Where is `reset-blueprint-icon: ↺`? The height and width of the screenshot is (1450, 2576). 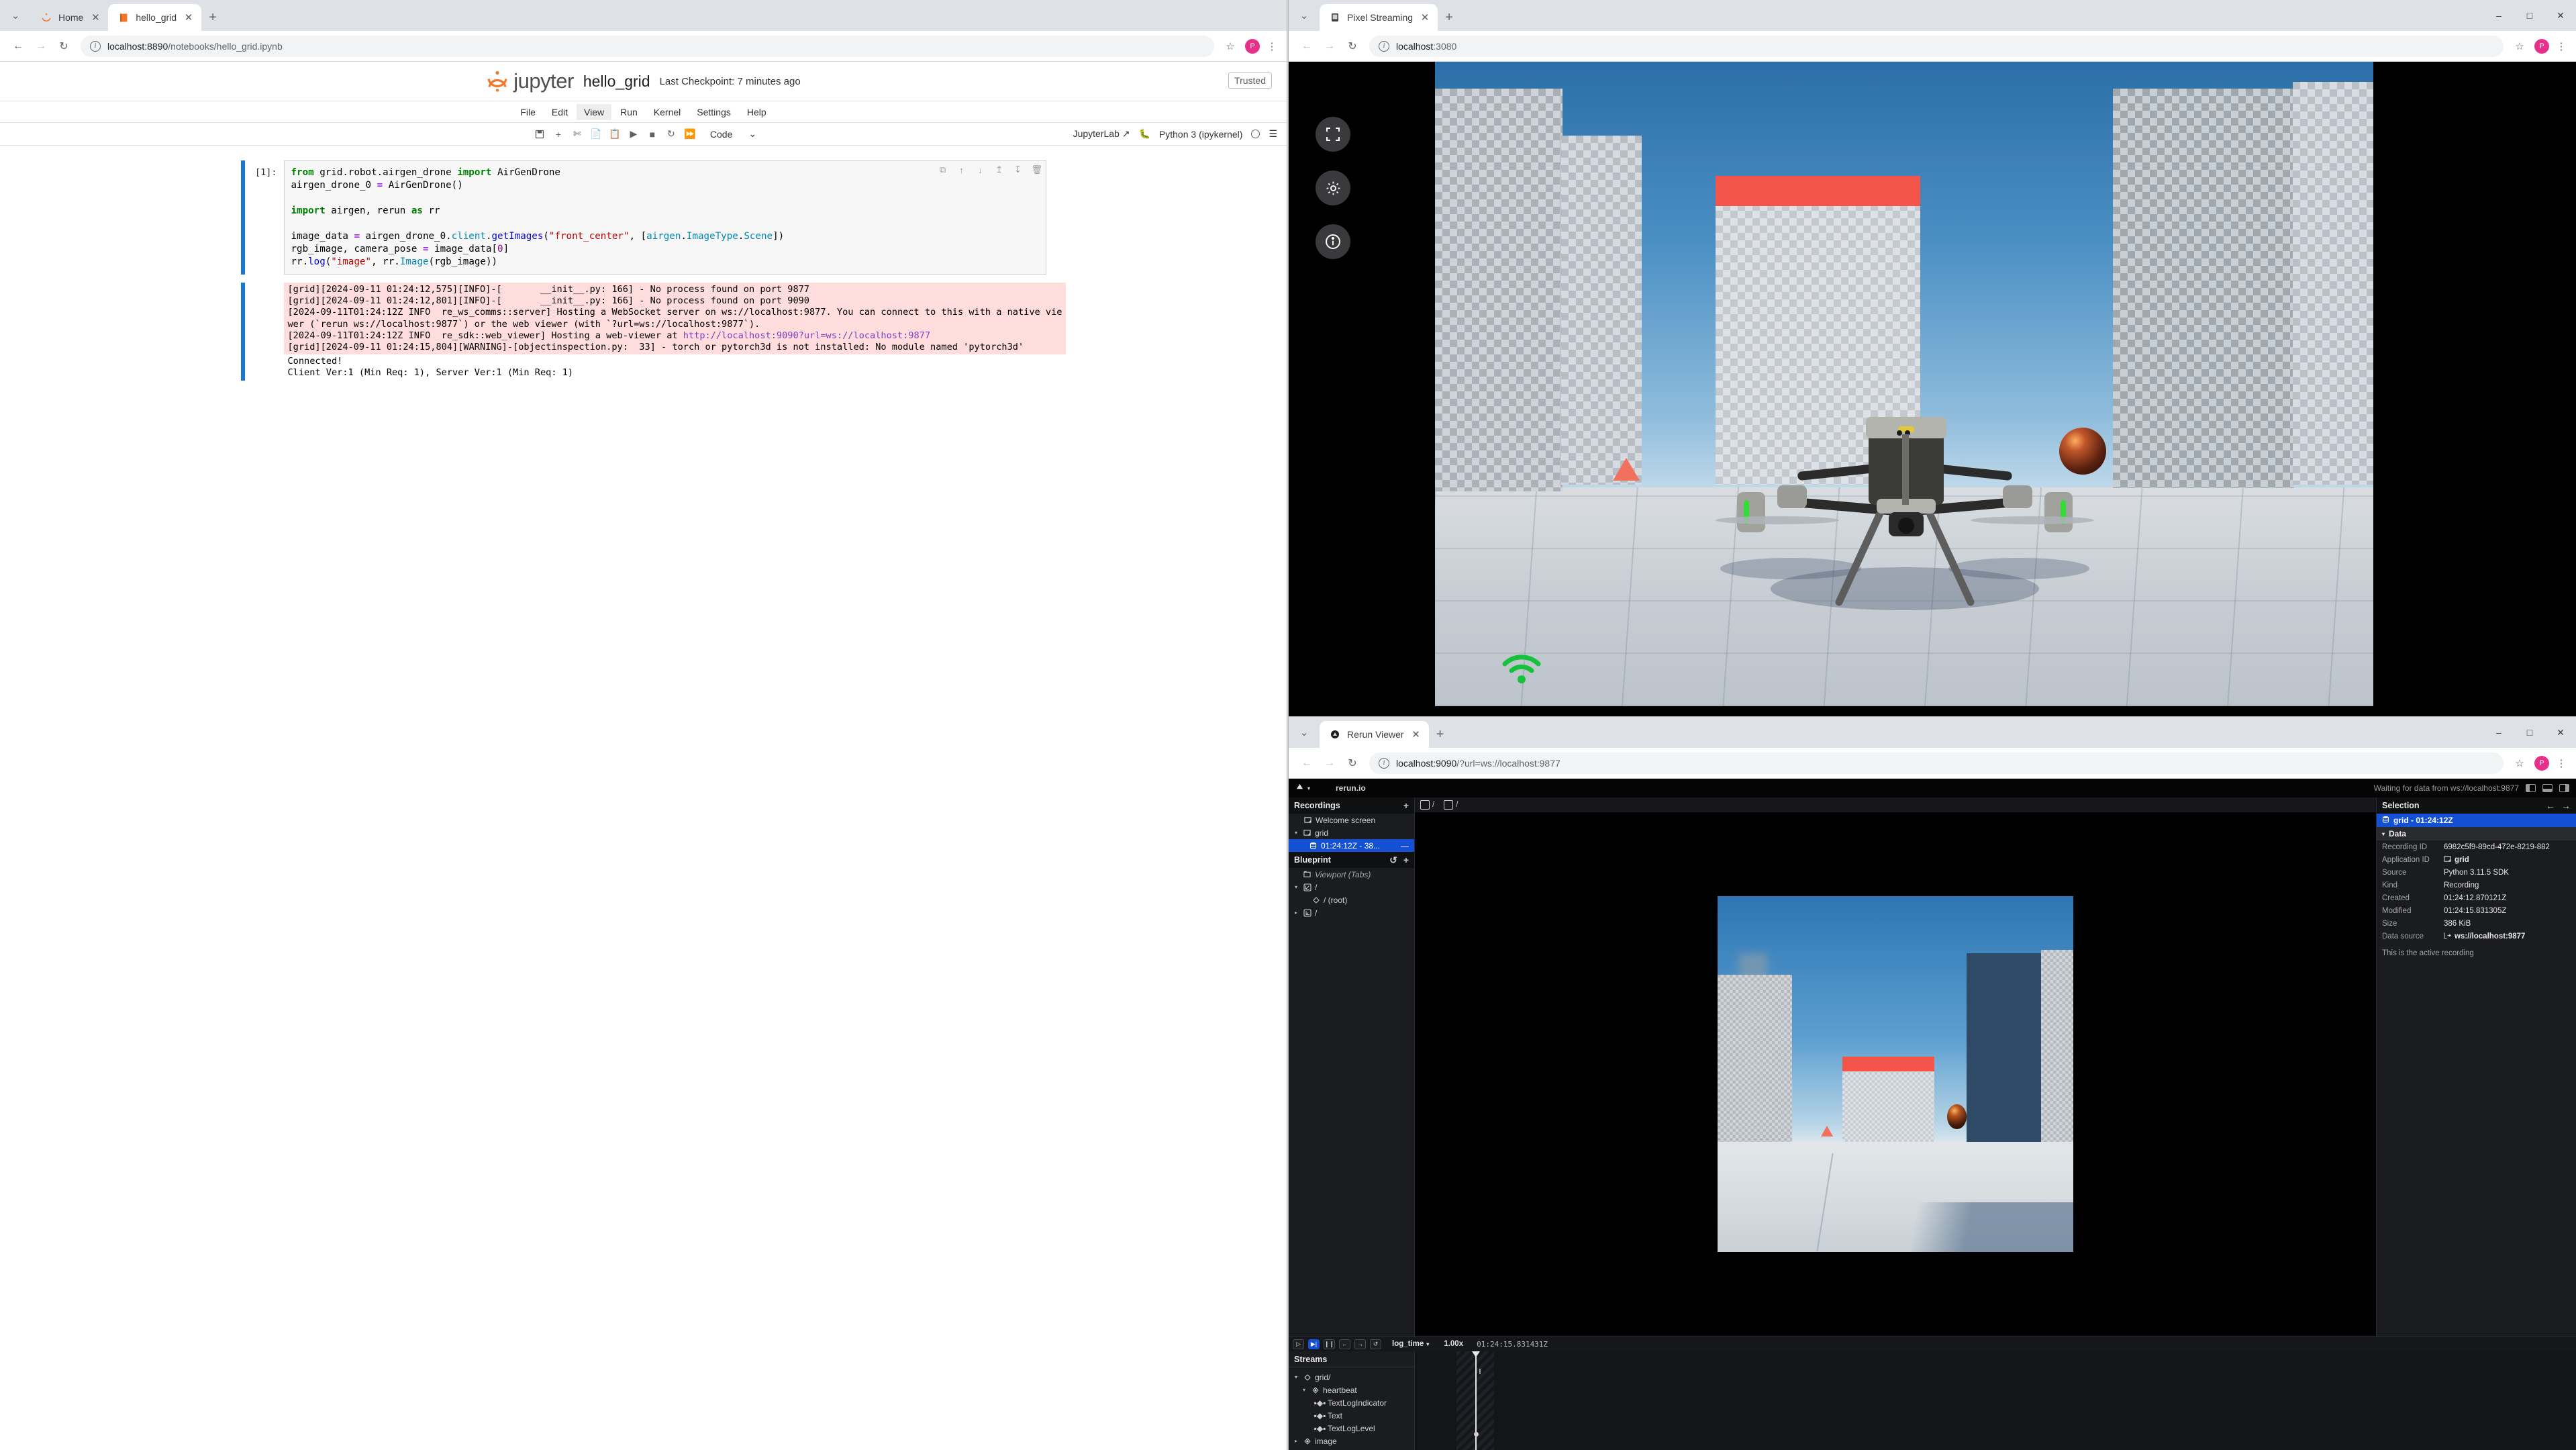 reset-blueprint-icon: ↺ is located at coordinates (1393, 860).